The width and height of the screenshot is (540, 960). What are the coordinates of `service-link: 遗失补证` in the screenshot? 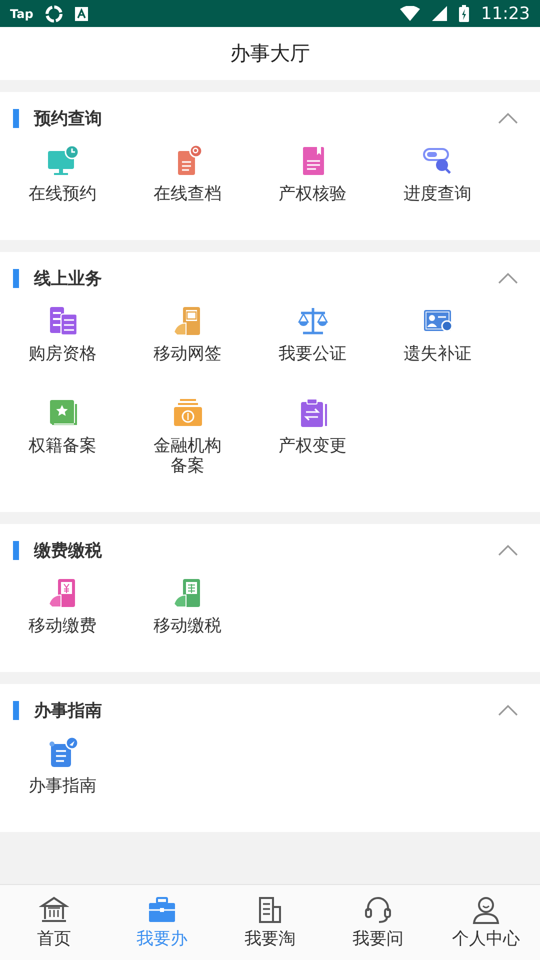 It's located at (438, 354).